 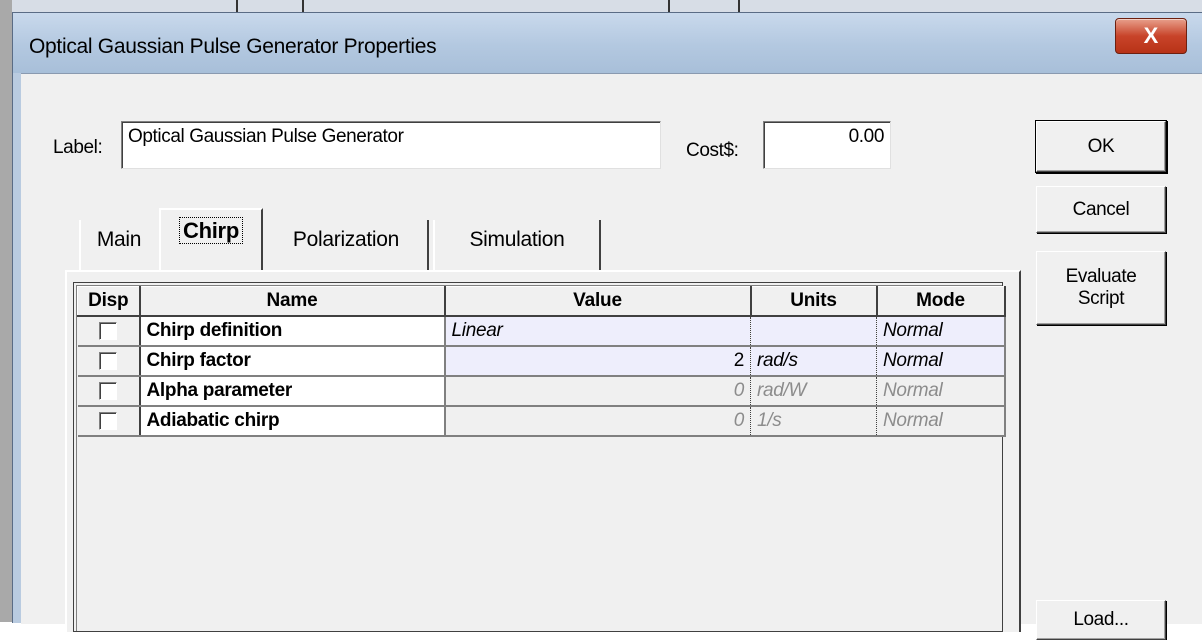 I want to click on table-row: Chirp factor 2 rad/s Normal, so click(x=541, y=361).